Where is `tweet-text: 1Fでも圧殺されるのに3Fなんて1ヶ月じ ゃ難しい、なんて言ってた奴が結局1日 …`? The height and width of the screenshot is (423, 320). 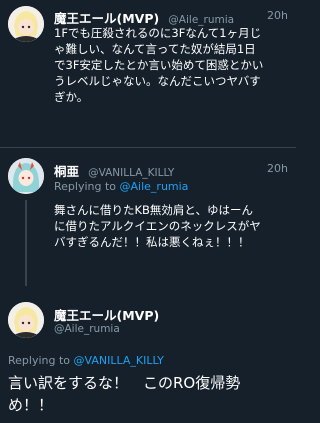
tweet-text: 1Fでも圧殺されるのに3Fなんて1ヶ月じ ゃ難しい、なんて言ってた奴が結局1日 … is located at coordinates (172, 65).